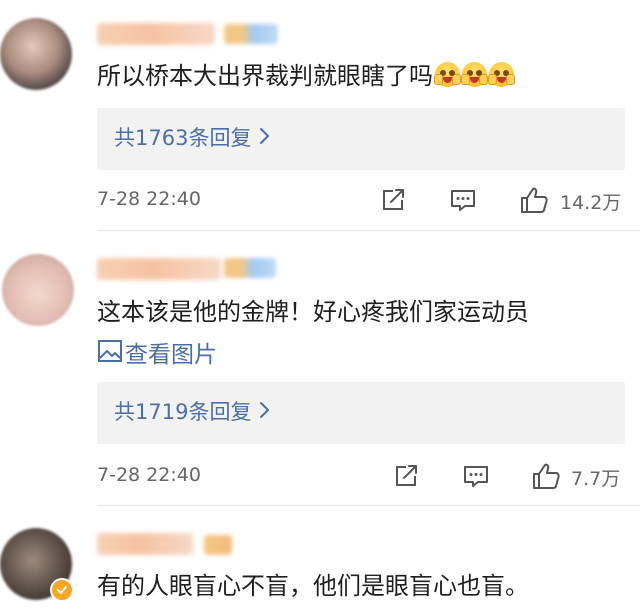 The width and height of the screenshot is (640, 615). I want to click on comment-text-content: 所以桥本大出界裁判就眼瞎了吗, so click(265, 76).